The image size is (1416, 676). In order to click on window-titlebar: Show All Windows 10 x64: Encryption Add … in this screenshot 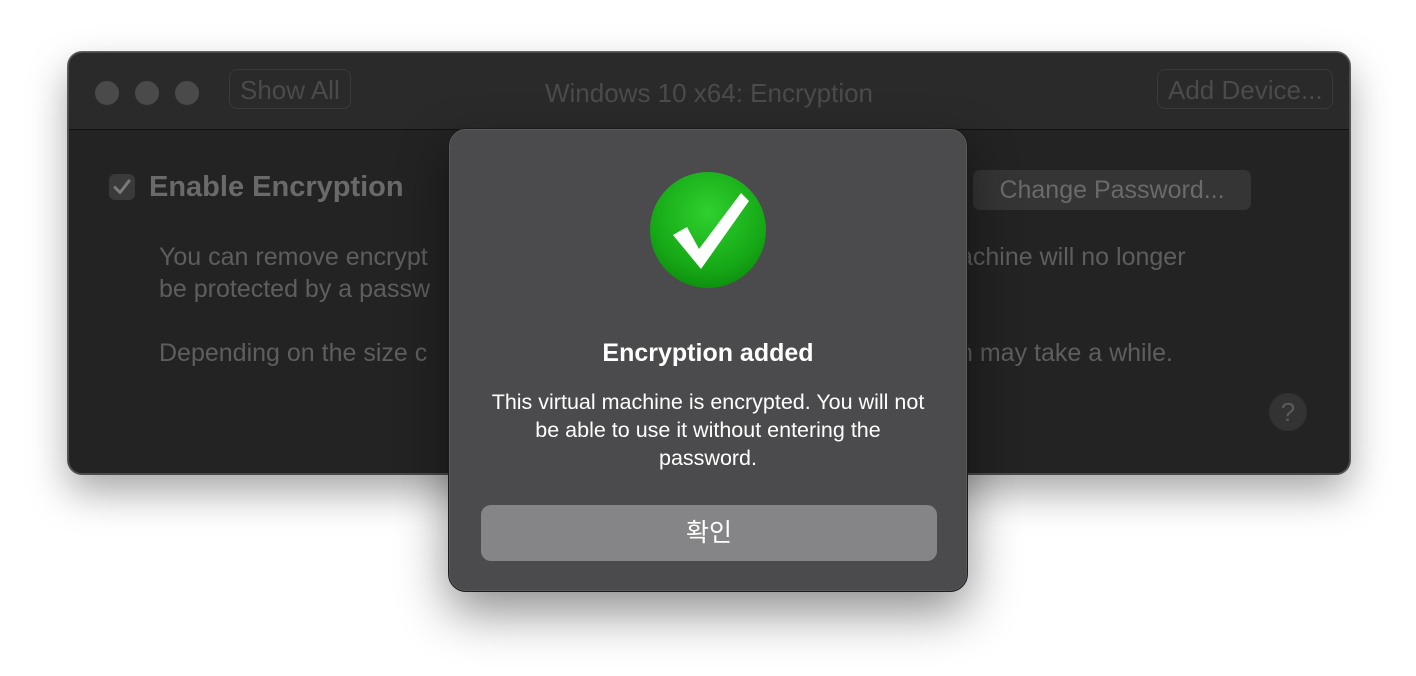, I will do `click(709, 91)`.